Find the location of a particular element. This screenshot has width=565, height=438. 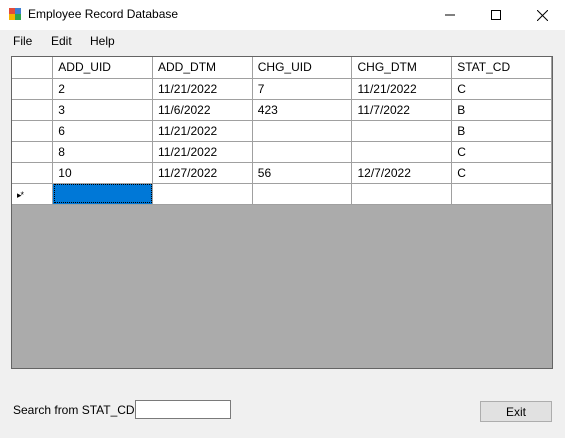

new-row: ▸* is located at coordinates (282, 194).